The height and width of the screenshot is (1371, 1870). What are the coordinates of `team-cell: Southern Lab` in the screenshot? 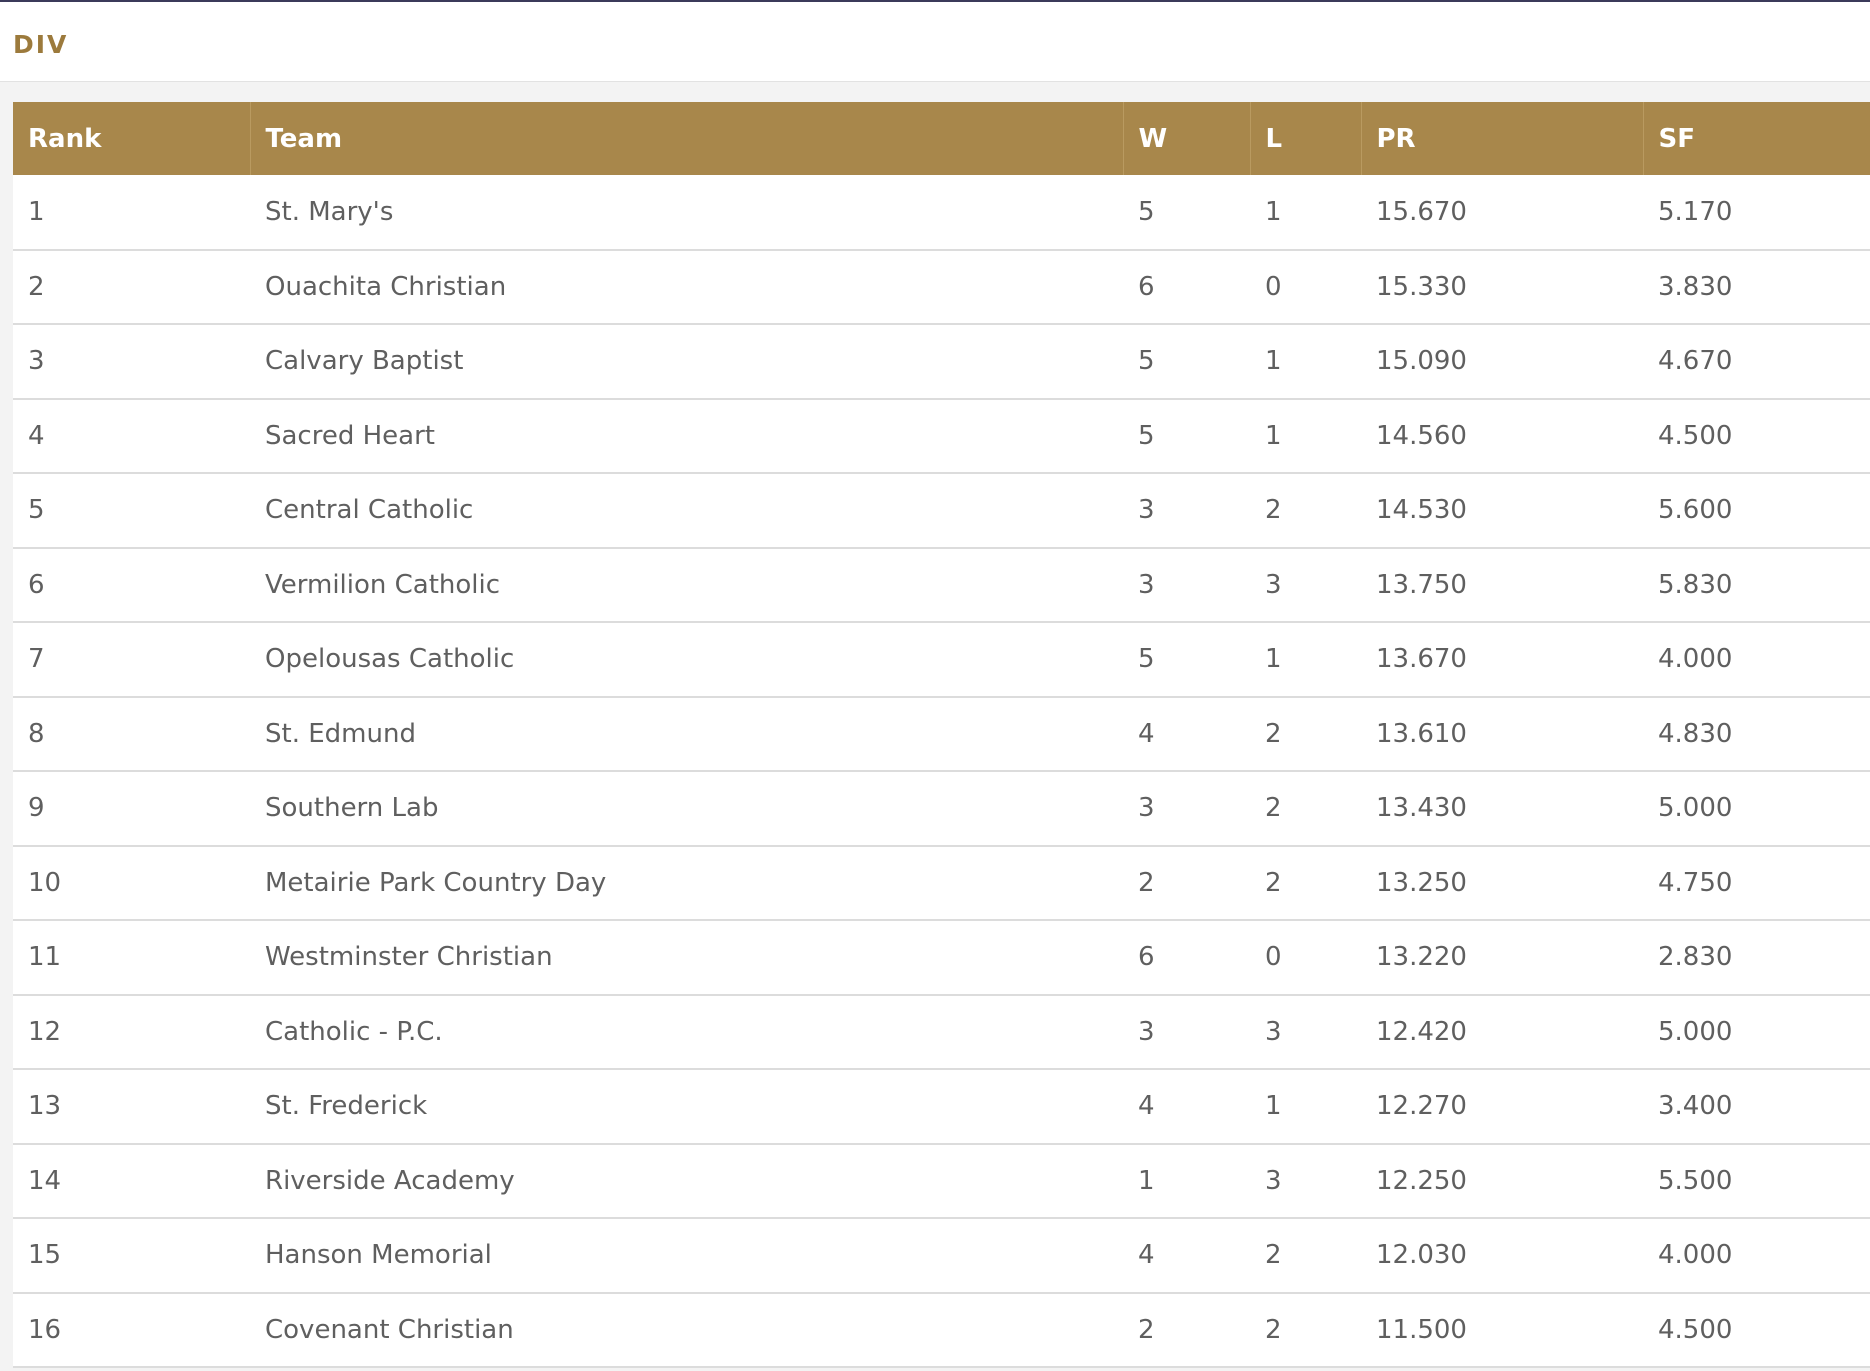 It's located at (352, 808).